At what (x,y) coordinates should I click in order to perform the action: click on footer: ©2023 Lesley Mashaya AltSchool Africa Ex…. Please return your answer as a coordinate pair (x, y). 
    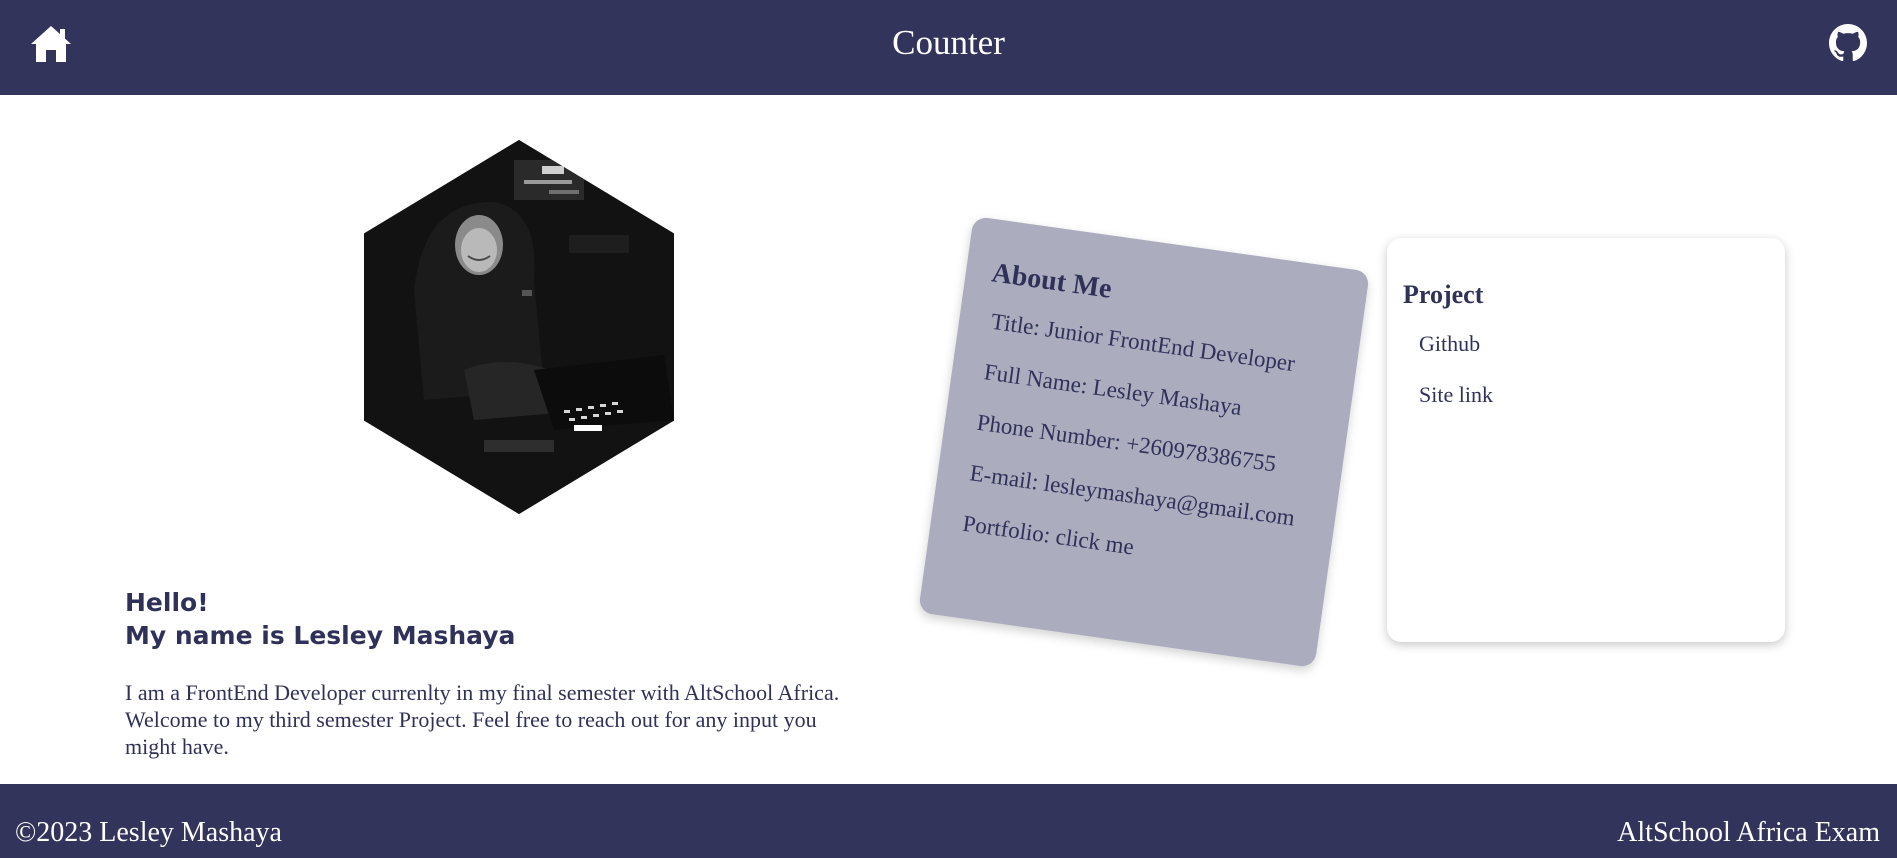
    Looking at the image, I should click on (948, 821).